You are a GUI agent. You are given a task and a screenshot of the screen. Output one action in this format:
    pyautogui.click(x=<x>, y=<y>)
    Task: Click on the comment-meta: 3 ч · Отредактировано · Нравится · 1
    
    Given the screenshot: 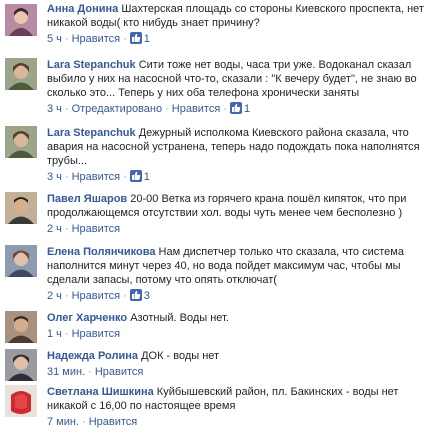 What is the action you would take?
    pyautogui.click(x=149, y=108)
    